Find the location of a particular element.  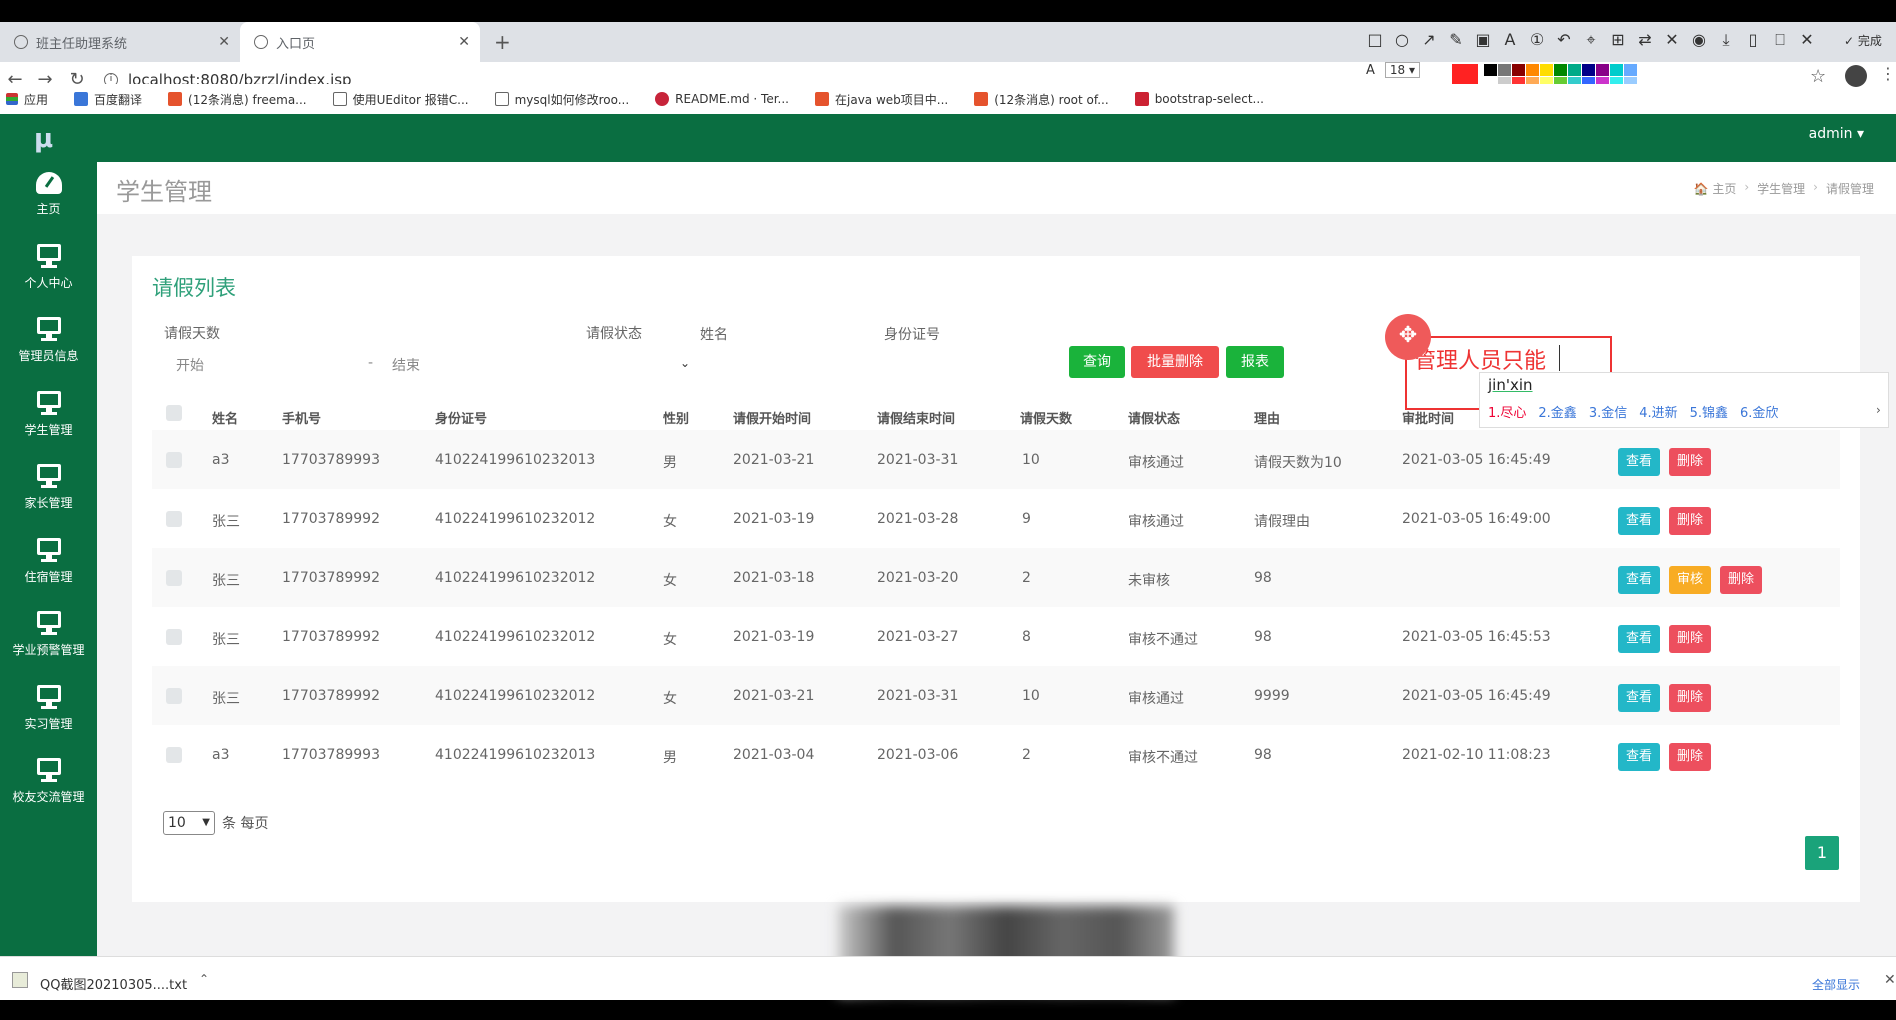

sidebar-item: 主页 is located at coordinates (48, 206).